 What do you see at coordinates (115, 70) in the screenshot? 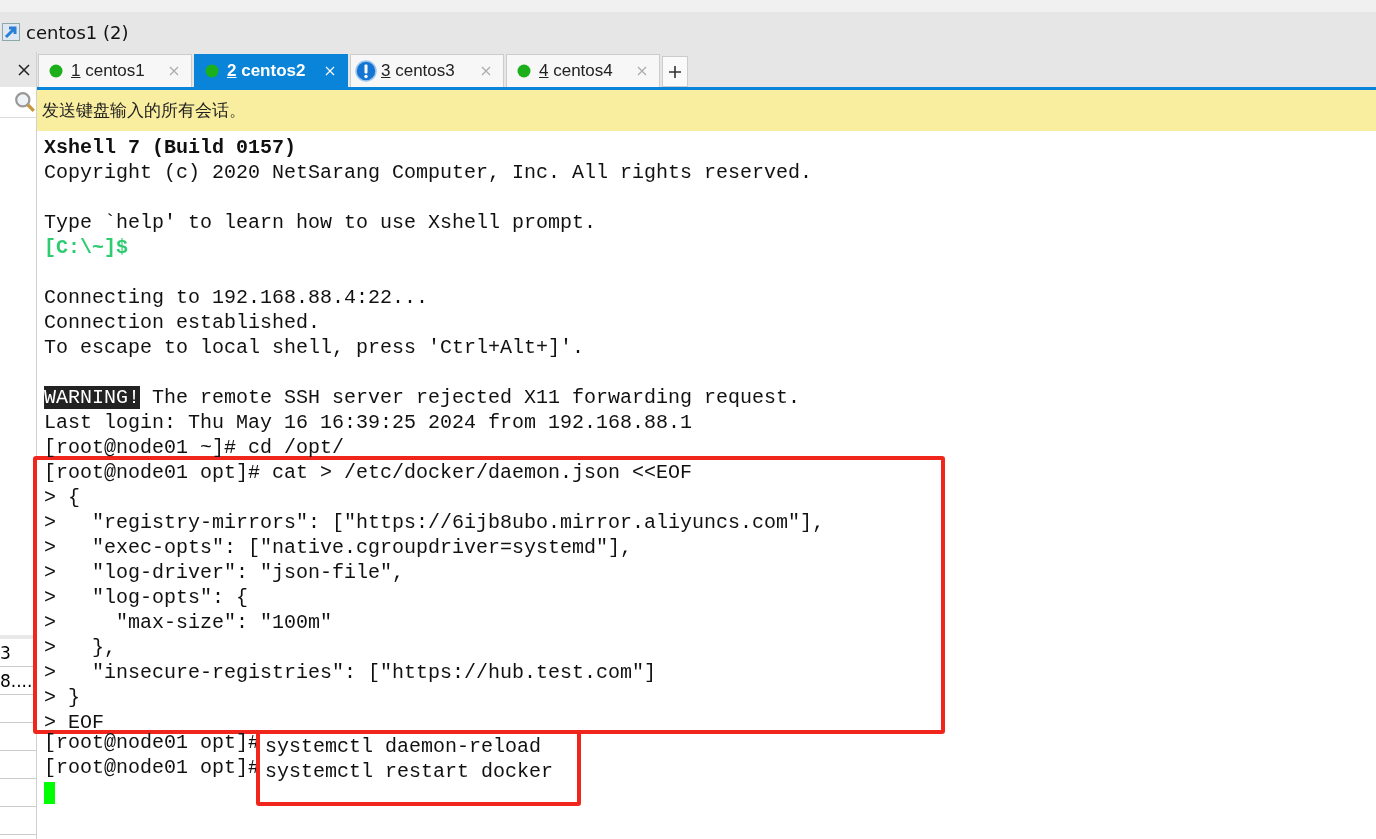
I see `session-tab: 1 centos1` at bounding box center [115, 70].